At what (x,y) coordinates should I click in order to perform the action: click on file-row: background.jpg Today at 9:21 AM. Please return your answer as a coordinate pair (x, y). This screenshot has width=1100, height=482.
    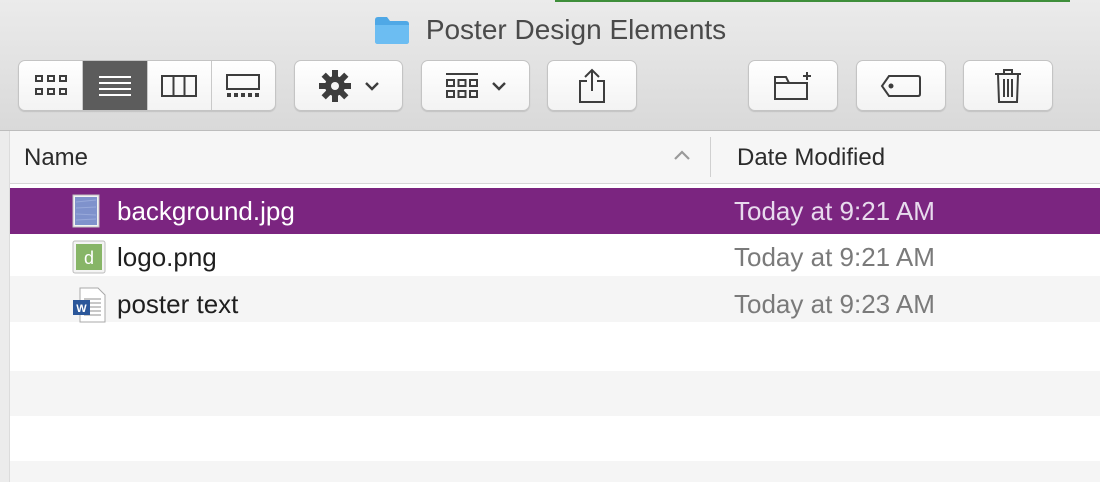
    Looking at the image, I should click on (555, 211).